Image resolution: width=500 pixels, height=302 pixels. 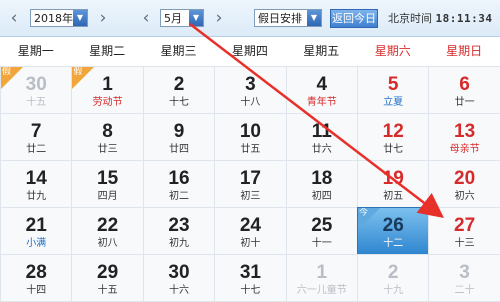 What do you see at coordinates (173, 18) in the screenshot?
I see `month-select-value: 5月` at bounding box center [173, 18].